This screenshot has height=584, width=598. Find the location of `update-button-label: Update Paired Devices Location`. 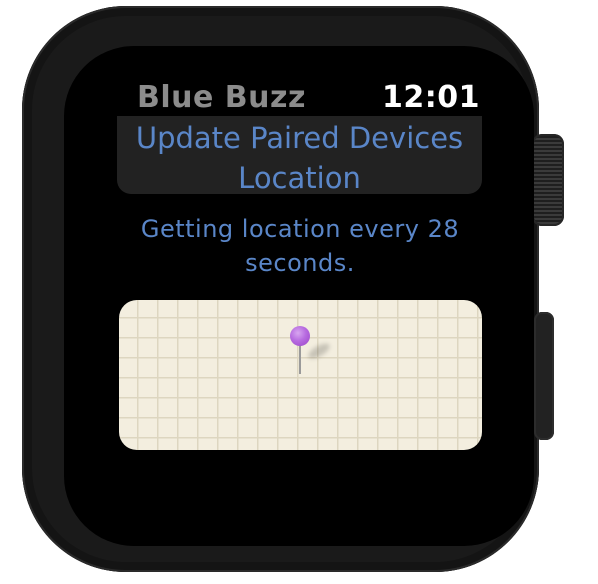

update-button-label: Update Paired Devices Location is located at coordinates (299, 157).